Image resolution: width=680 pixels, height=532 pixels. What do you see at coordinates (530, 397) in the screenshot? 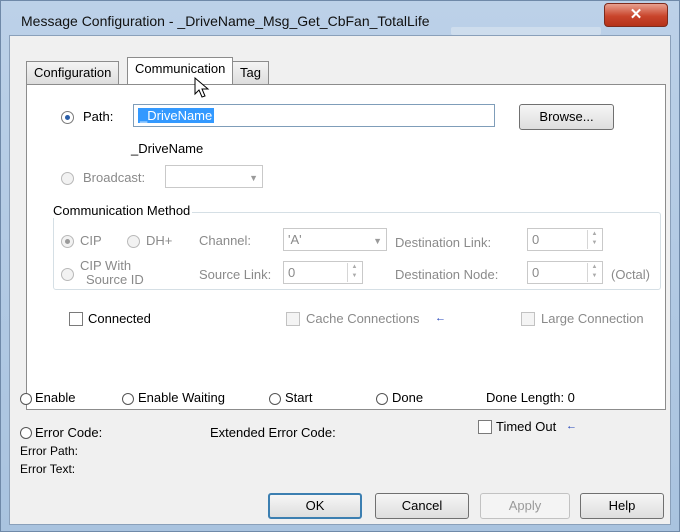
I see `done-length-label: Done Length: 0` at bounding box center [530, 397].